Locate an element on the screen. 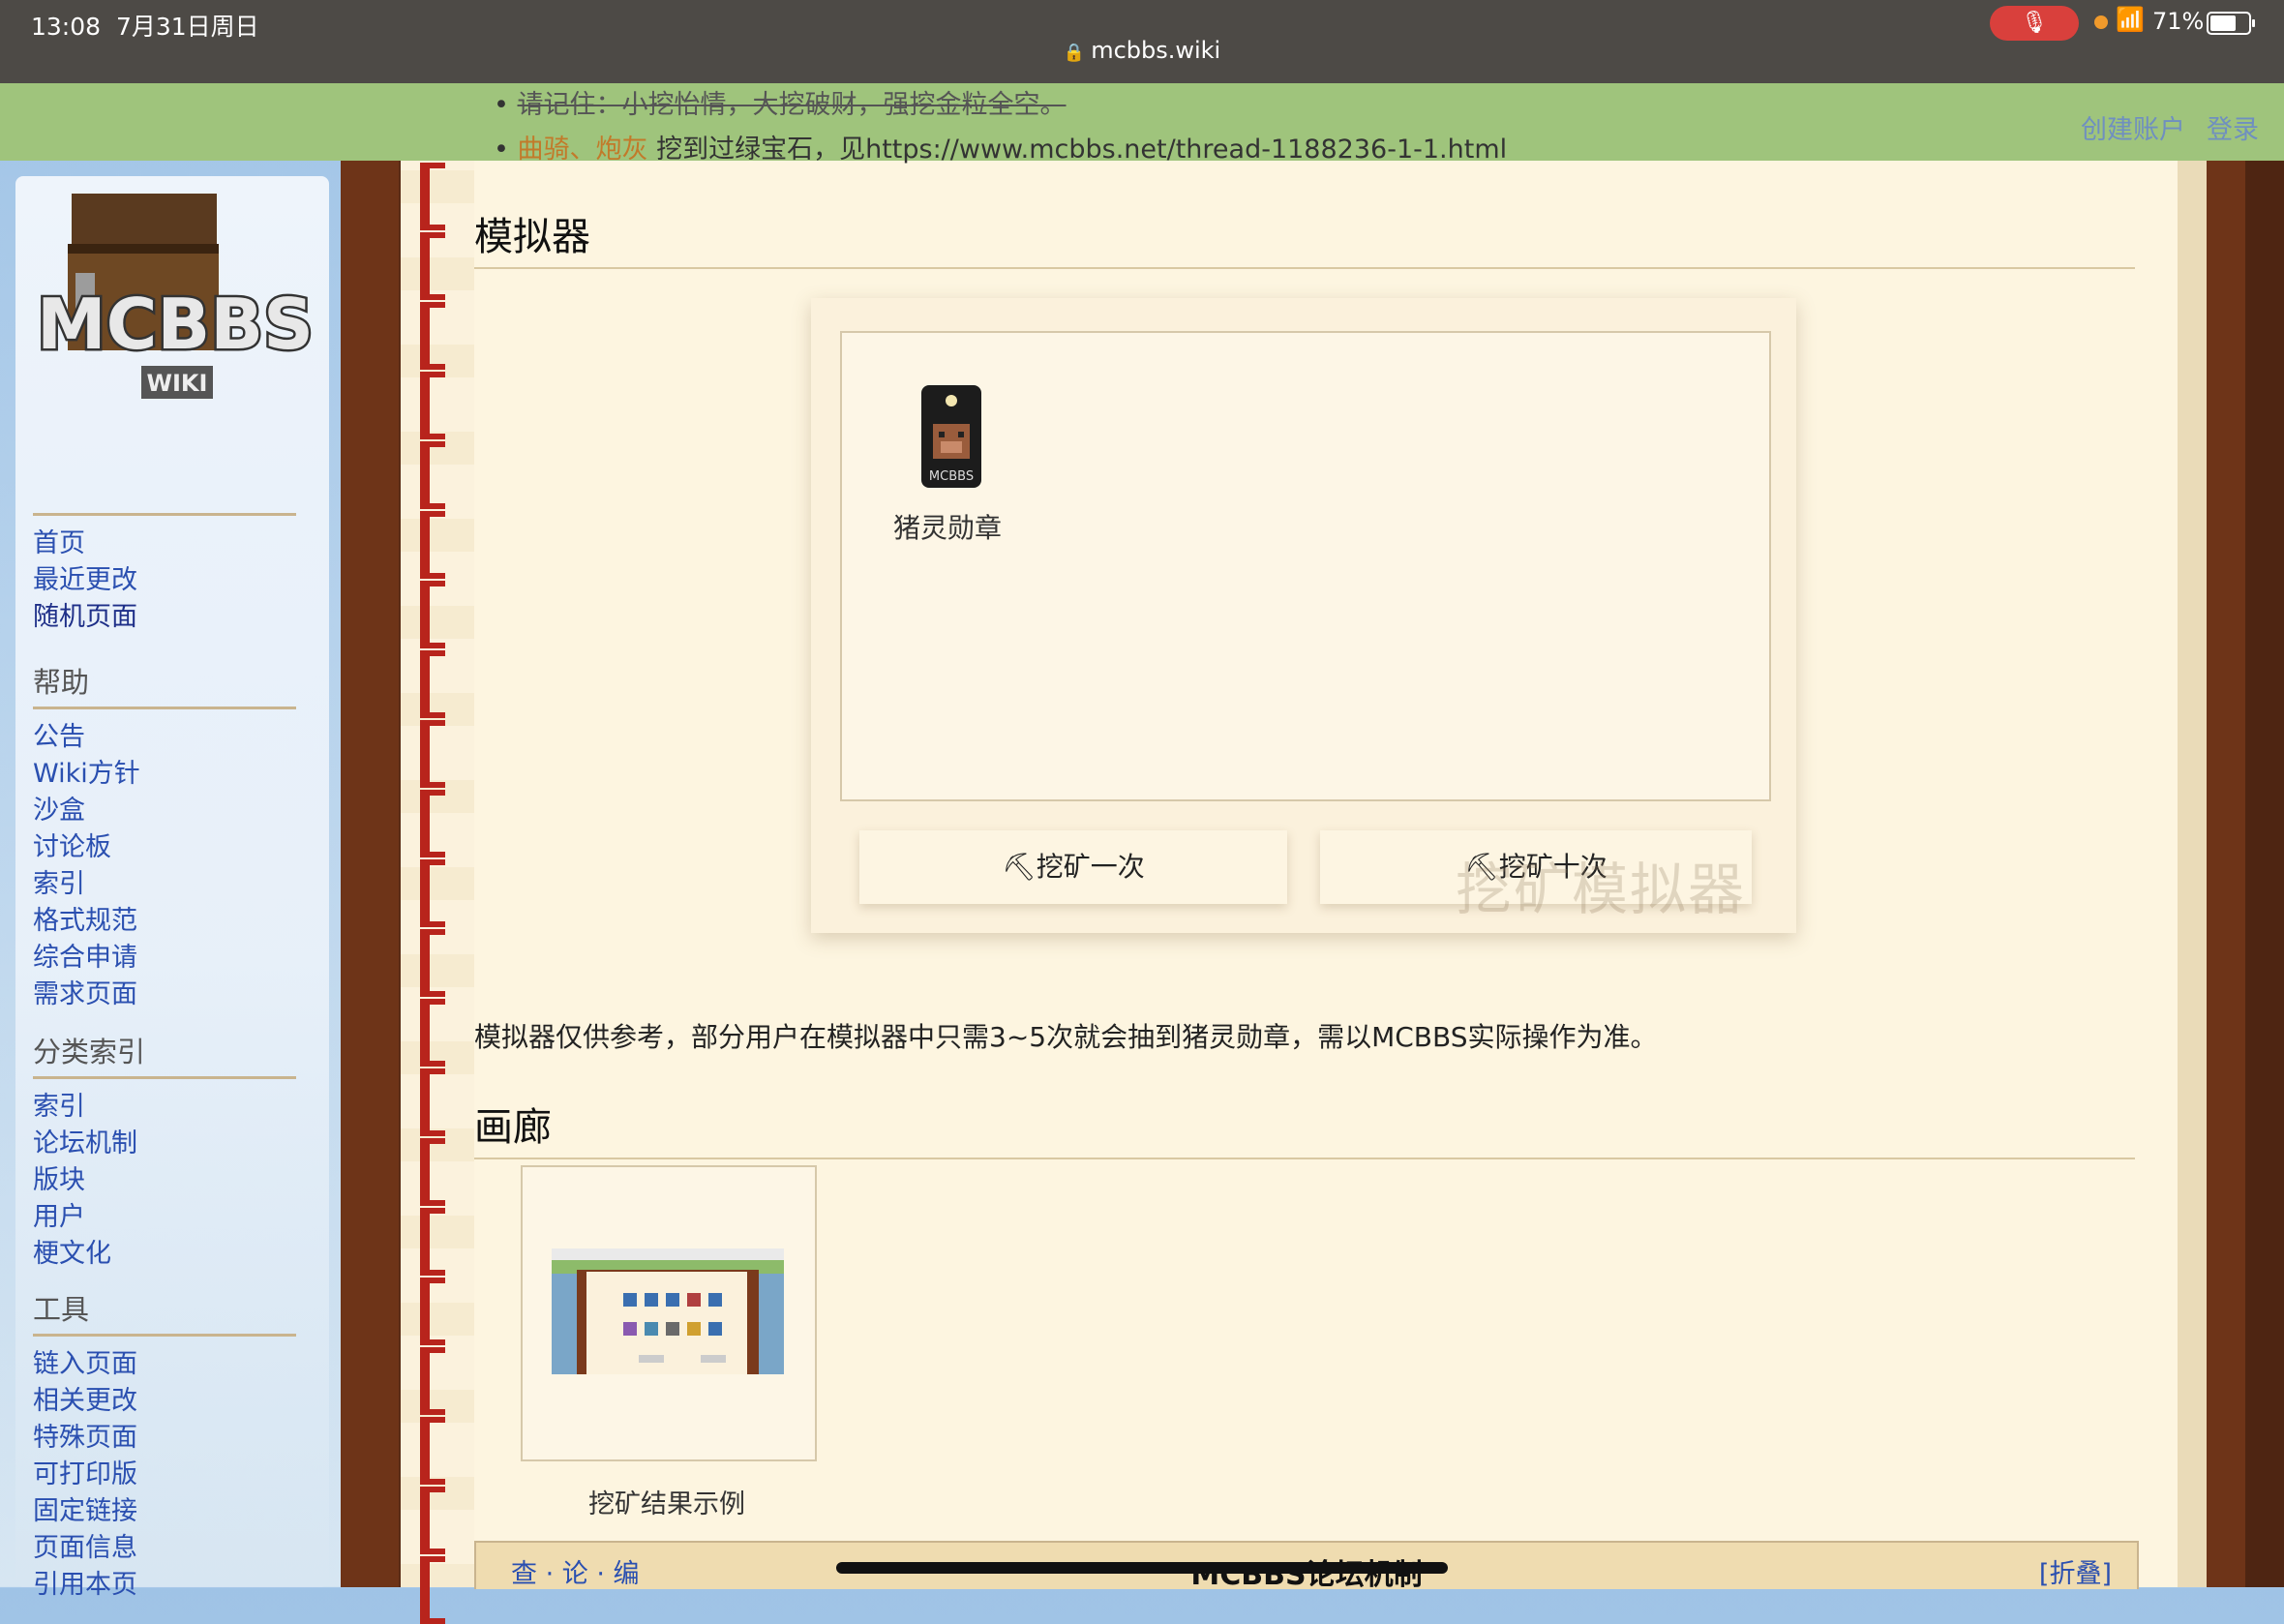  sidebar-item-discussion-board: 讨论板 is located at coordinates (164, 847).